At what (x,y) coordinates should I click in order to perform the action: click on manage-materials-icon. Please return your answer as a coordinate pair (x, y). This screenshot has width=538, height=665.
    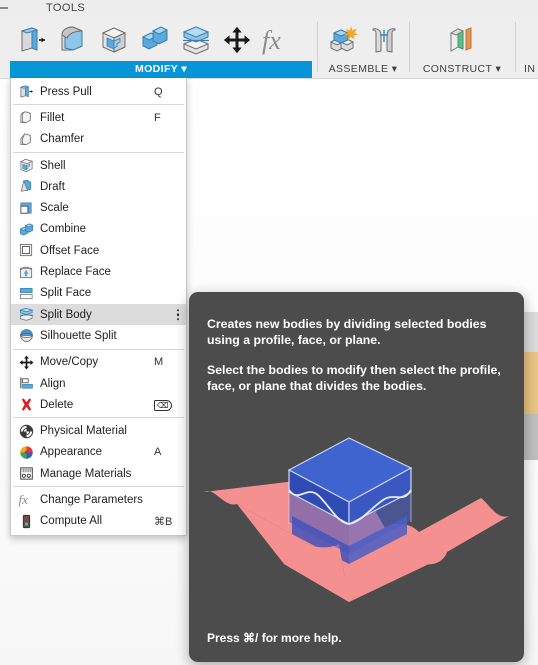
    Looking at the image, I should click on (26, 474).